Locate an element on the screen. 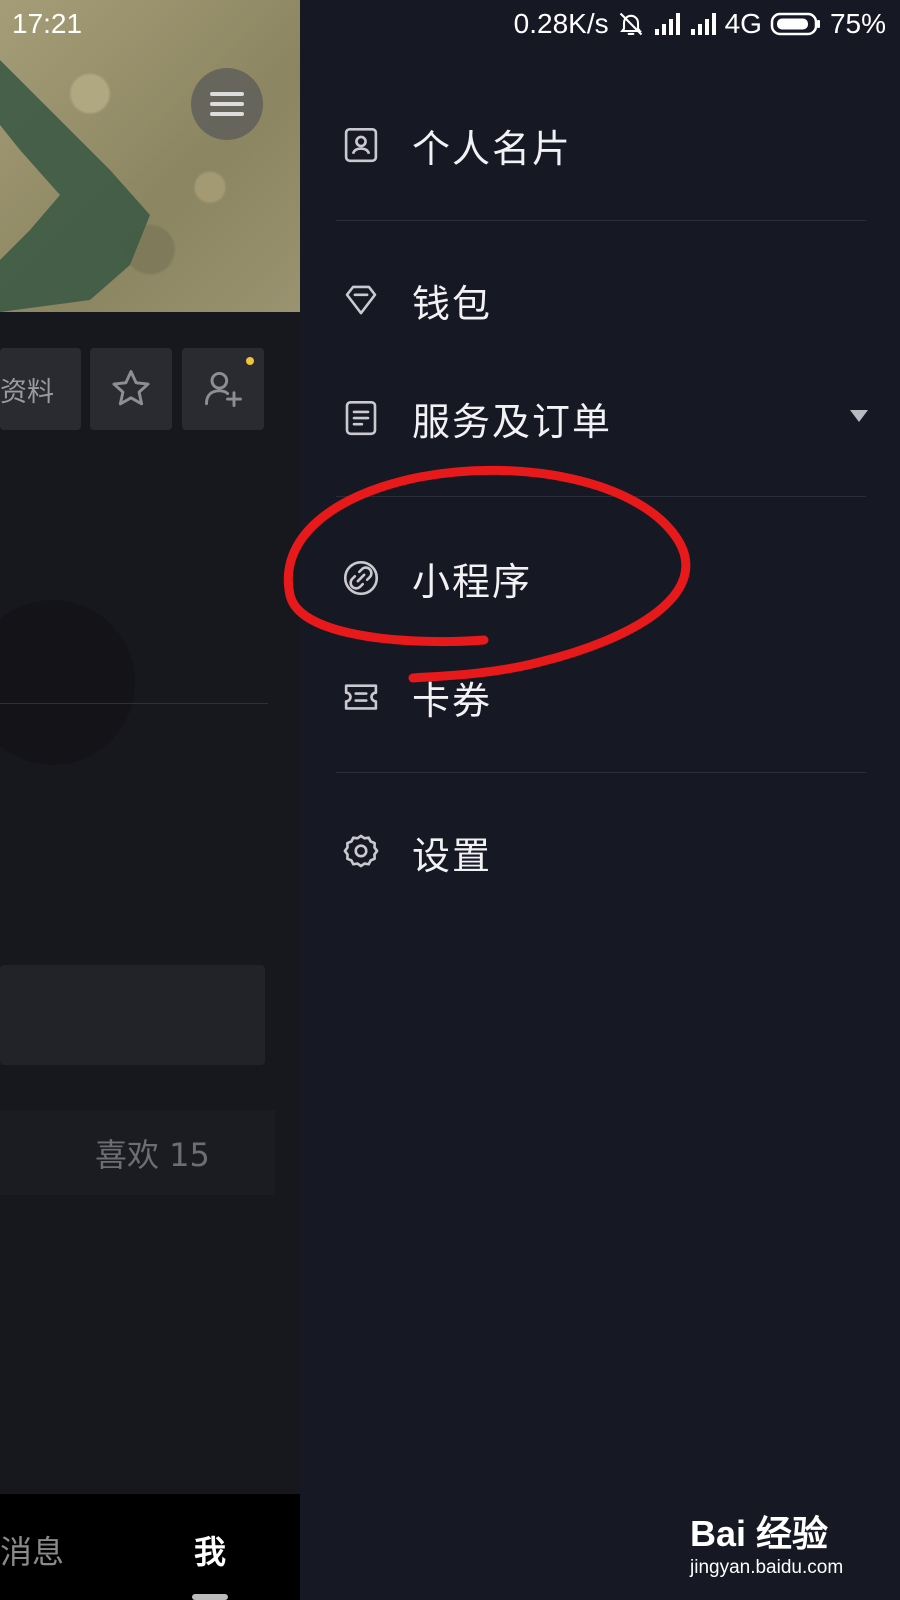  drawer-item-coupons: 卡券 is located at coordinates (605, 697).